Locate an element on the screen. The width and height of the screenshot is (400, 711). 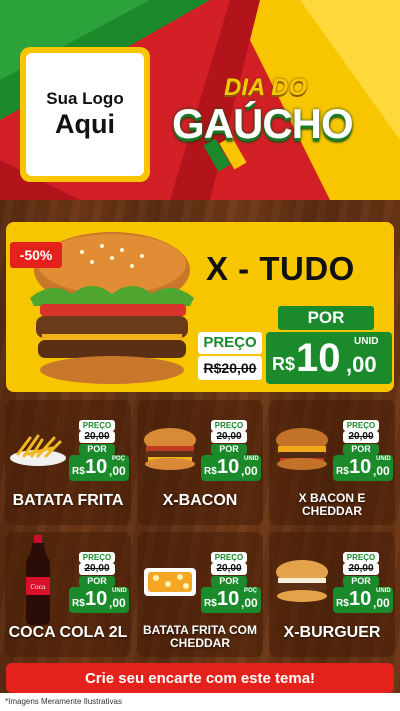
logo-text-line1: Sua Logo is located at coordinates (85, 99).